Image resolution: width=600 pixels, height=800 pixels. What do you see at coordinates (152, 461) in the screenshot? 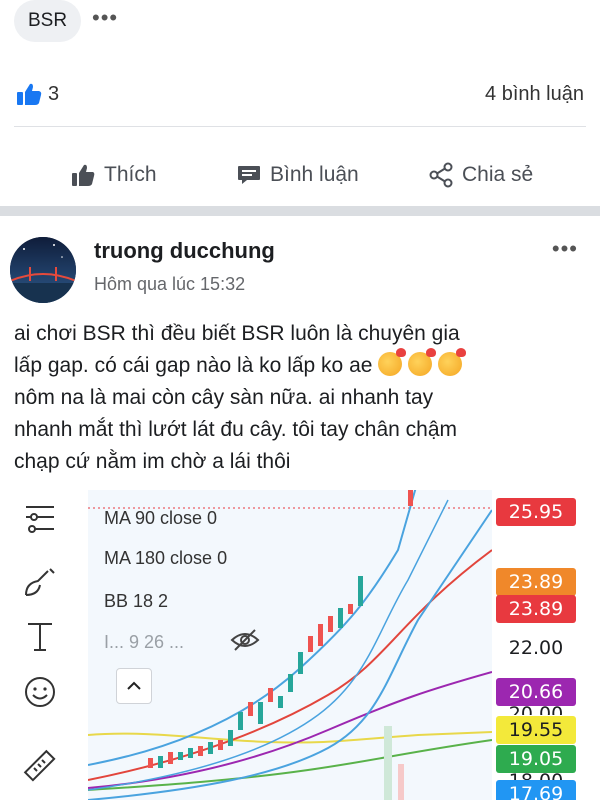
I see `post-text-line: chạp cứ nằm im chờ a lái thôi` at bounding box center [152, 461].